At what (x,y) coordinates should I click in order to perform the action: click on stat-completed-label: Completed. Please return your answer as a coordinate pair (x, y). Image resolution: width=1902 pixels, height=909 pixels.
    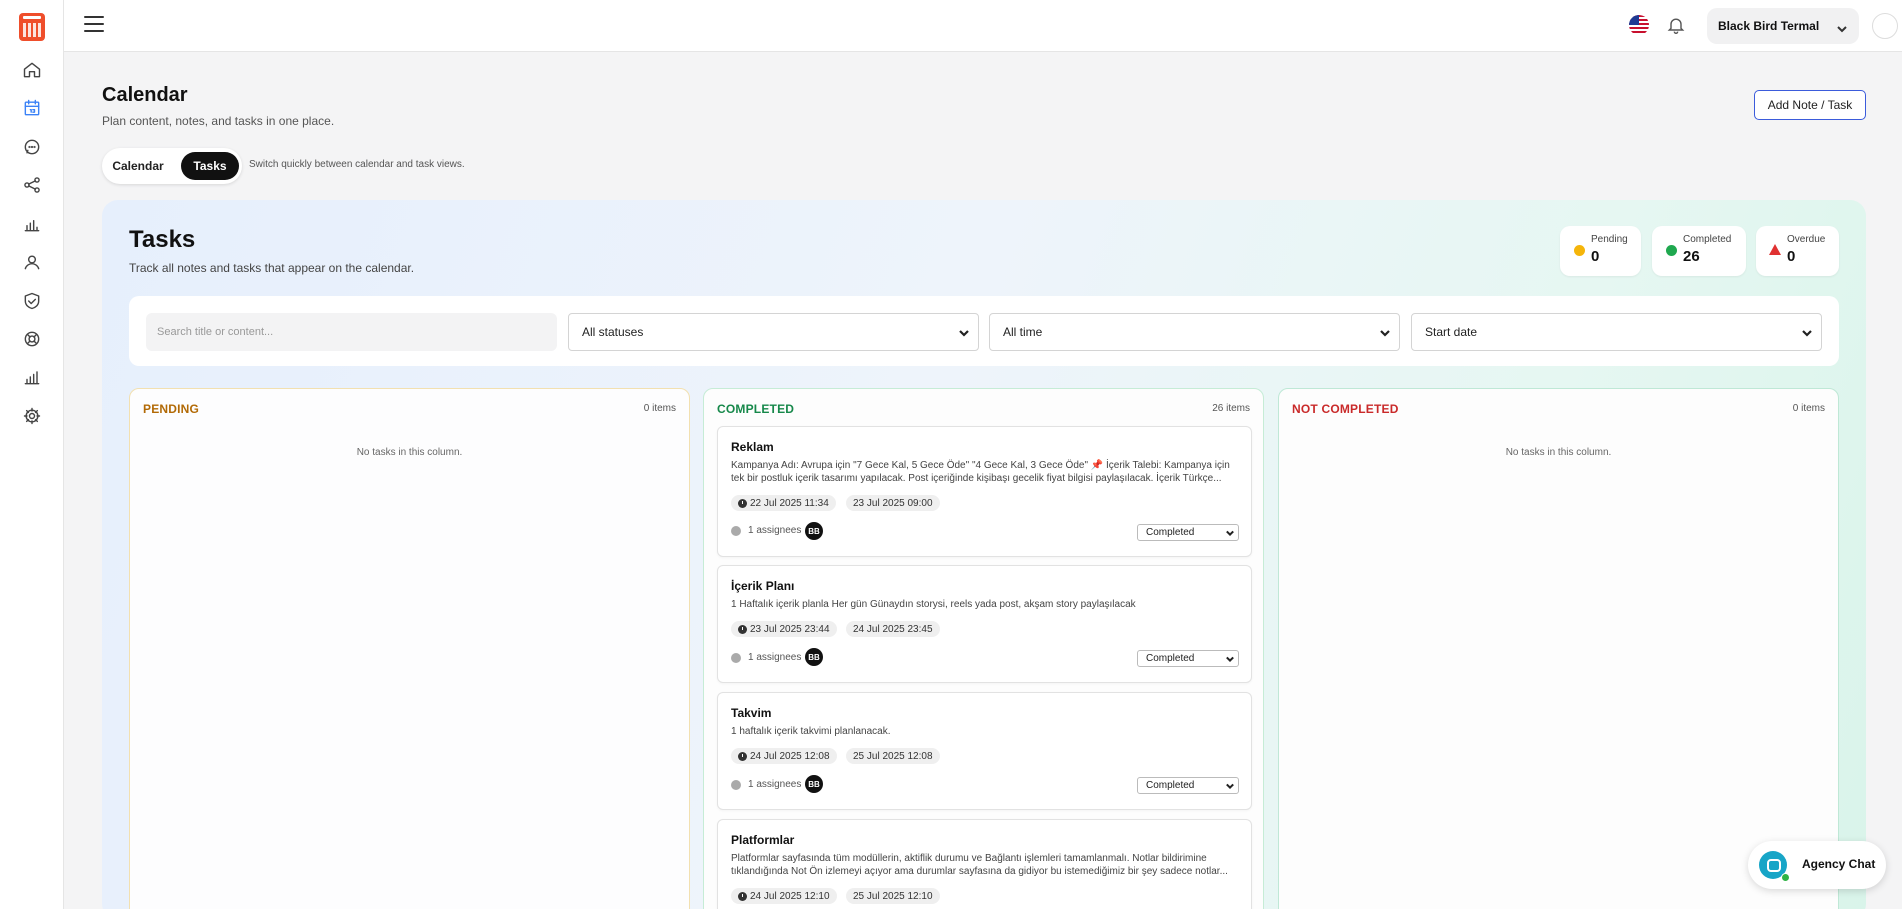
    Looking at the image, I should click on (1707, 239).